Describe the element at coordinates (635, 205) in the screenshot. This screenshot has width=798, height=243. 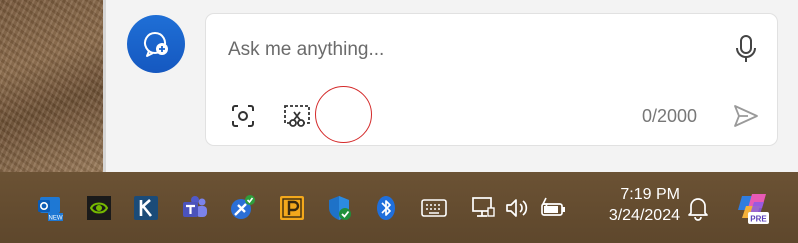
I see `taskbar-clock: 7:19 PM 3/24/2024` at that location.